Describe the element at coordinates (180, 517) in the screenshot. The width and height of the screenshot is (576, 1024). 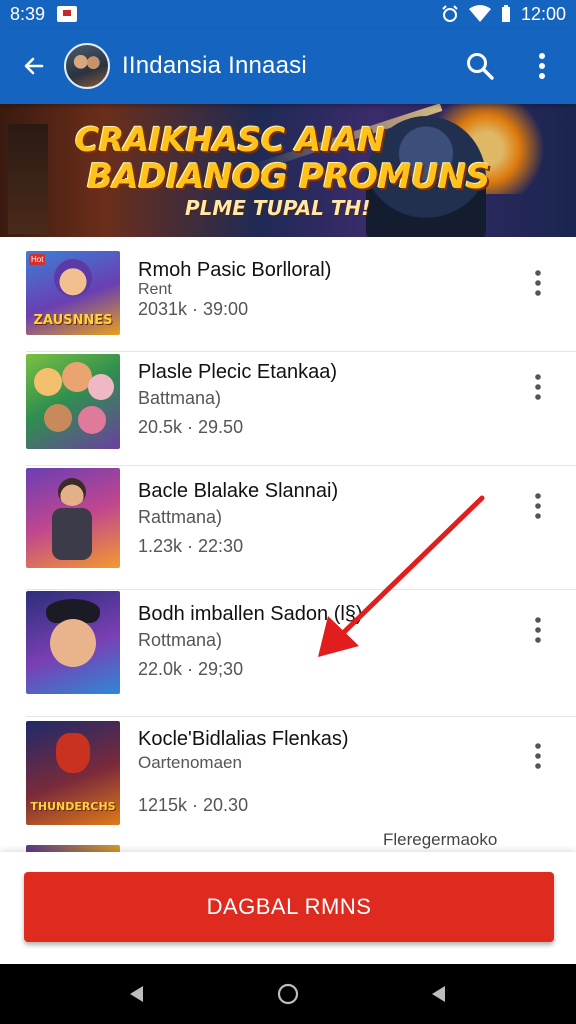
I see `item-subtitle: Rattmana)` at that location.